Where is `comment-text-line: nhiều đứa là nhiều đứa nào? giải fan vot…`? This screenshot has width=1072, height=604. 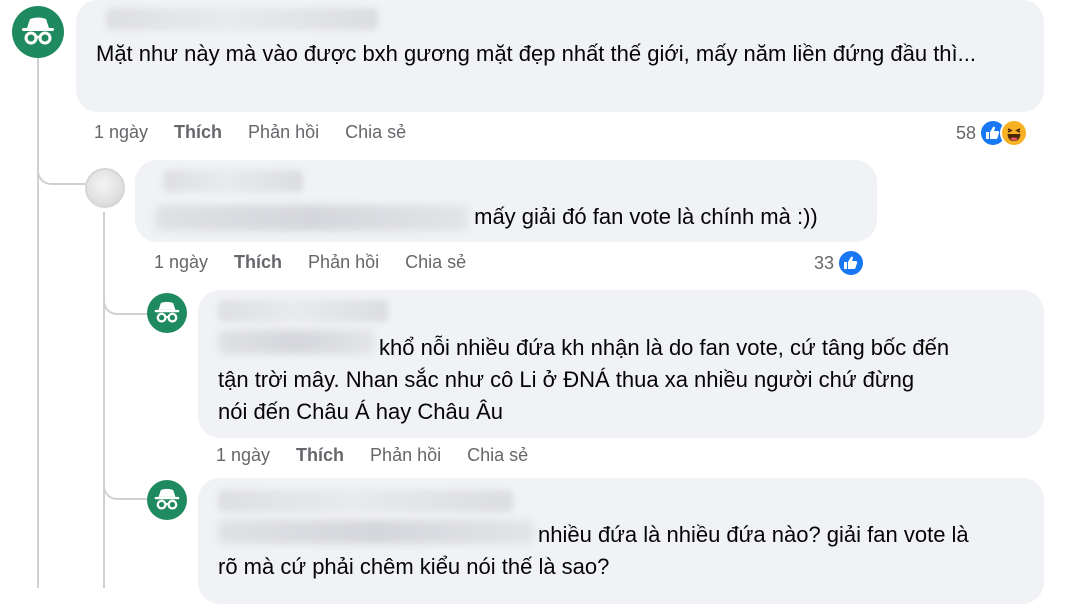 comment-text-line: nhiều đứa là nhiều đứa nào? giải fan vot… is located at coordinates (753, 534).